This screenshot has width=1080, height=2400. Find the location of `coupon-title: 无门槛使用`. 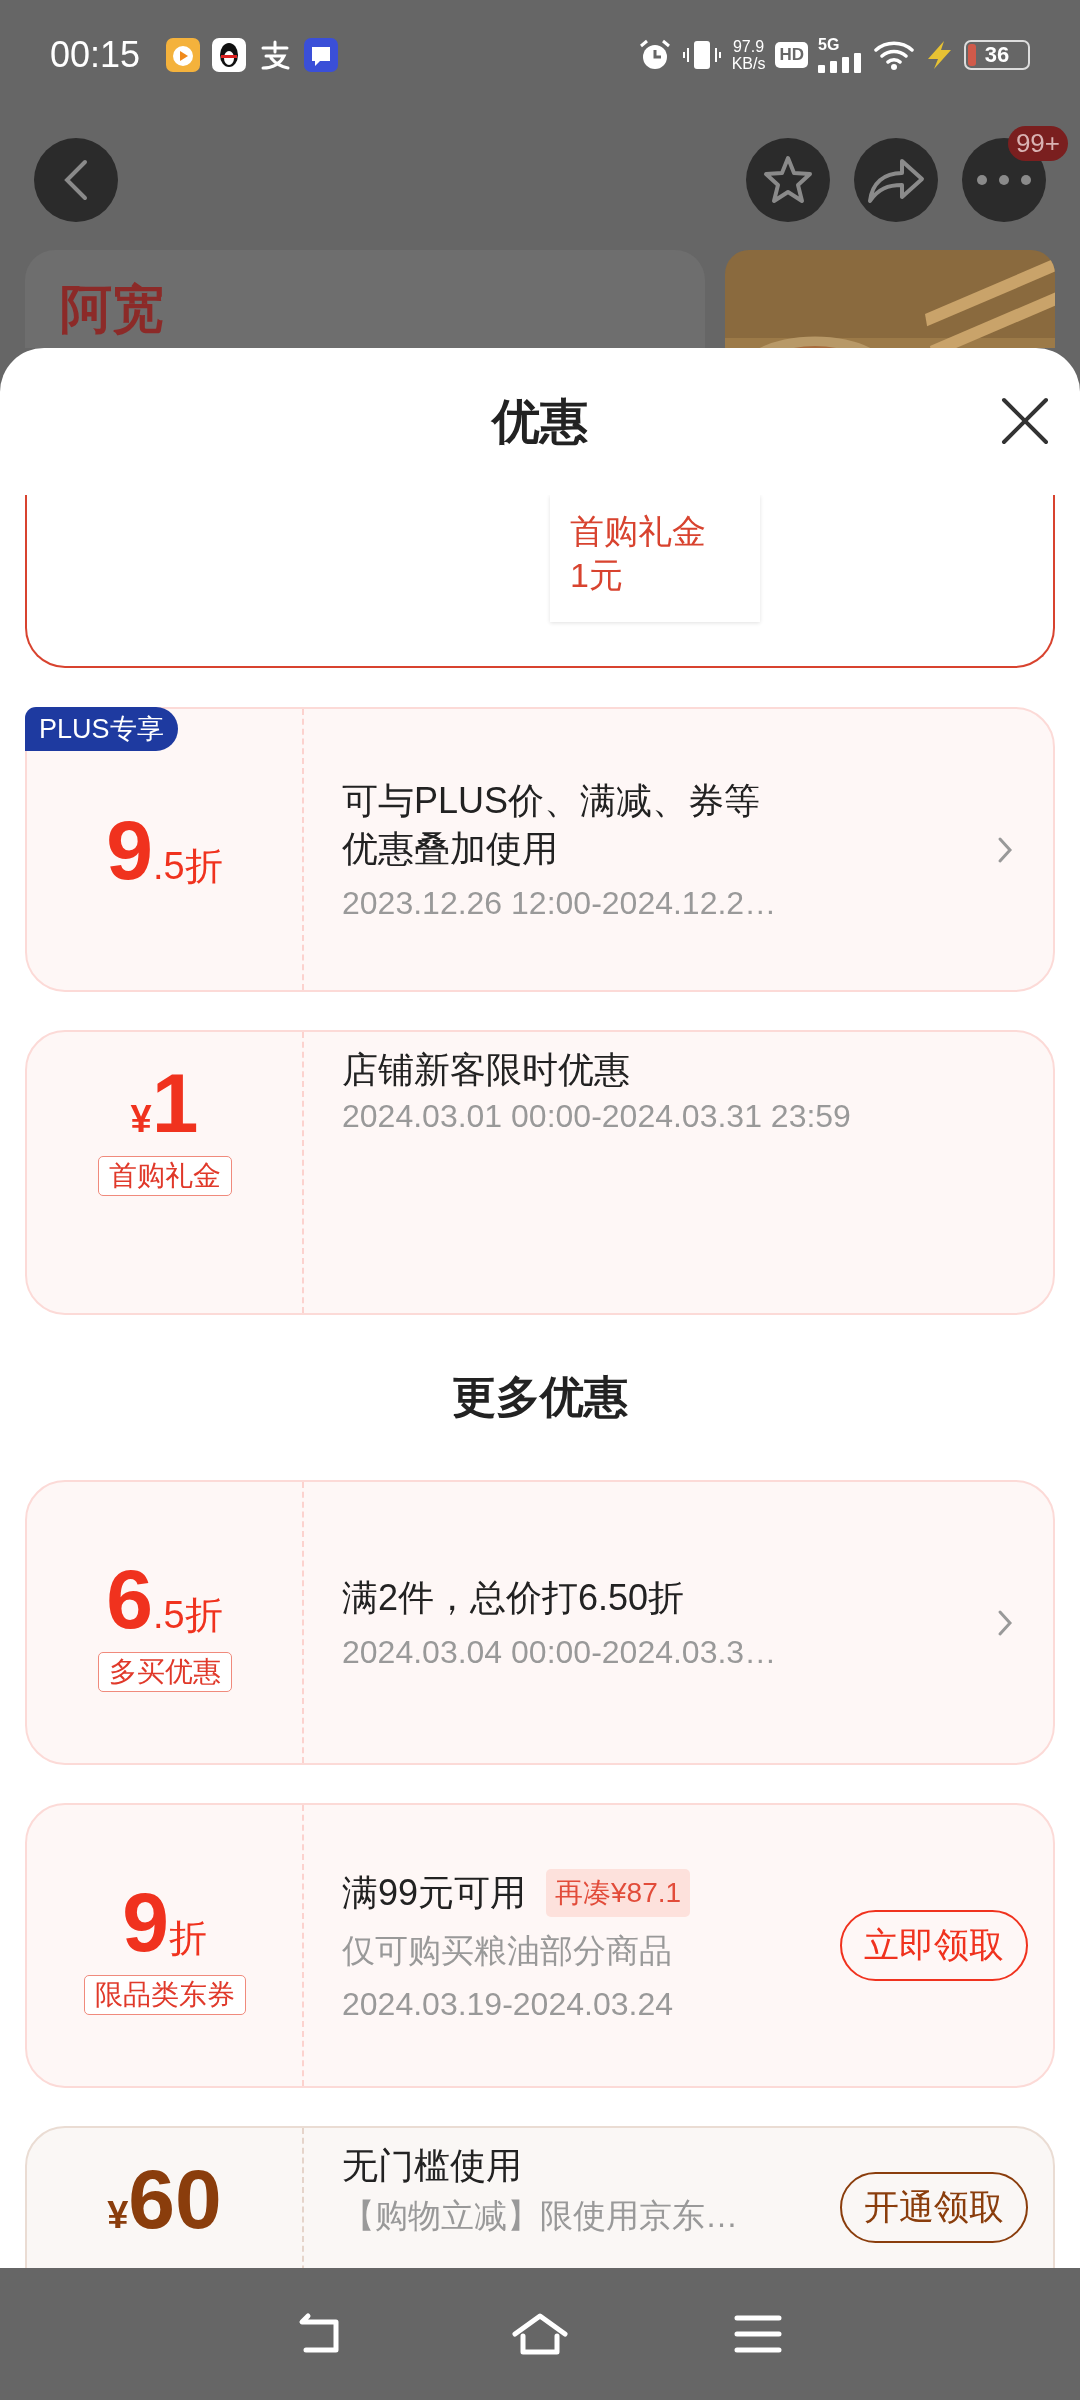

coupon-title: 无门槛使用 is located at coordinates (432, 2166).